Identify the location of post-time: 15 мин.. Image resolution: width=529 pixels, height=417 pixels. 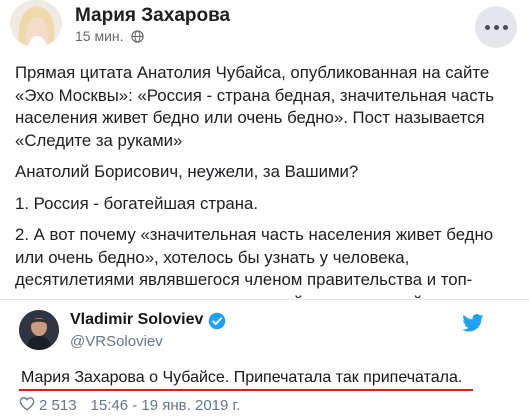
(99, 36).